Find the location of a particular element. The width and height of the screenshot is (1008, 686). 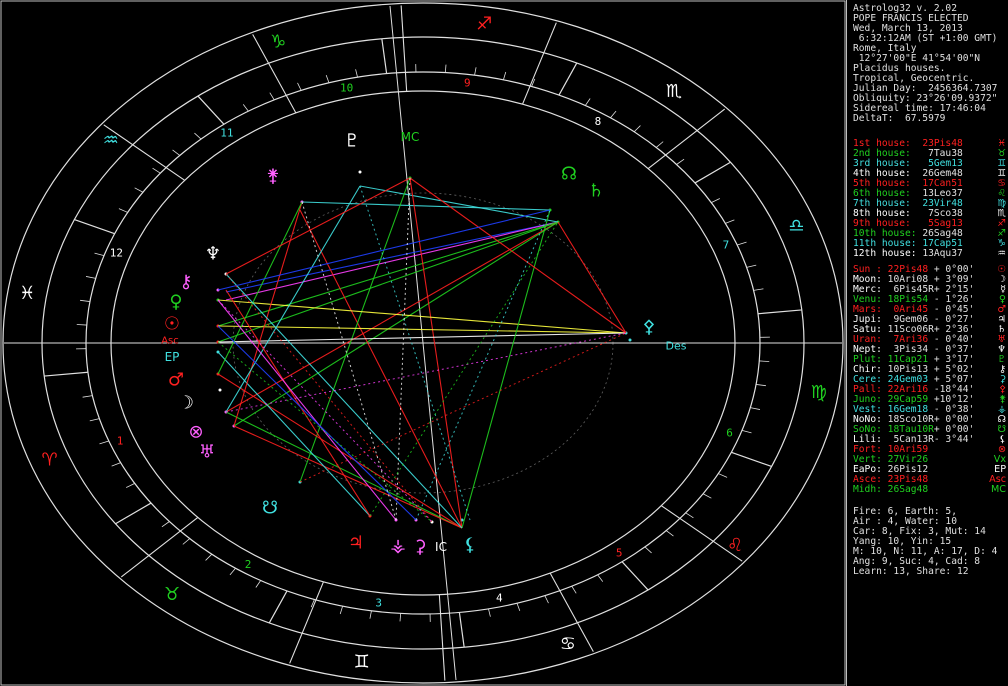

house-number: 12 is located at coordinates (116, 252).